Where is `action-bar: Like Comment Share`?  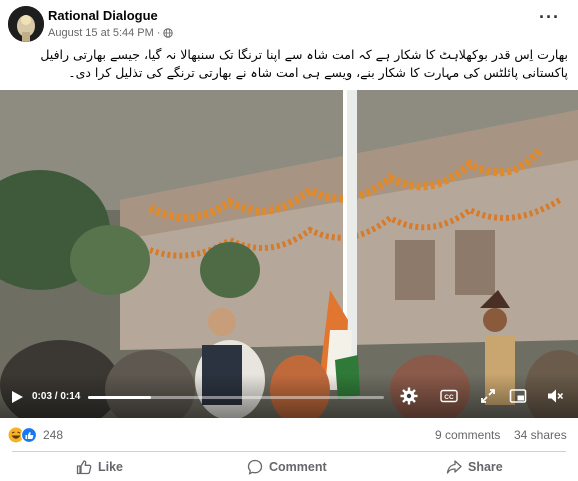 action-bar: Like Comment Share is located at coordinates (289, 466).